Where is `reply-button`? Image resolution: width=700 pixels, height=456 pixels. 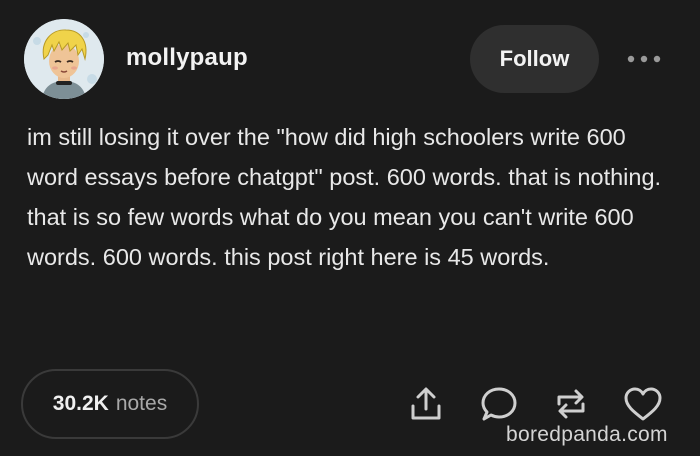 reply-button is located at coordinates (499, 404).